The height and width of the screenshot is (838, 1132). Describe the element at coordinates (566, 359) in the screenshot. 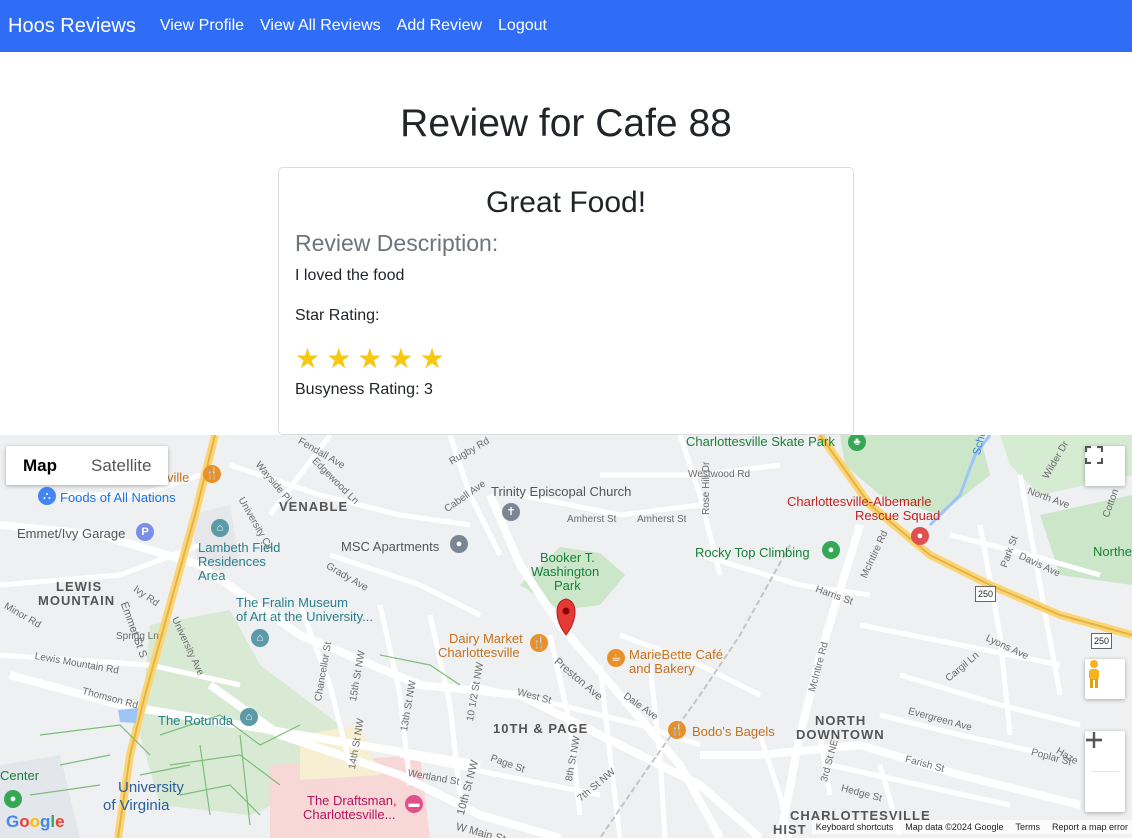

I see `star-rating: ★ ★ ★ ★ ★` at that location.